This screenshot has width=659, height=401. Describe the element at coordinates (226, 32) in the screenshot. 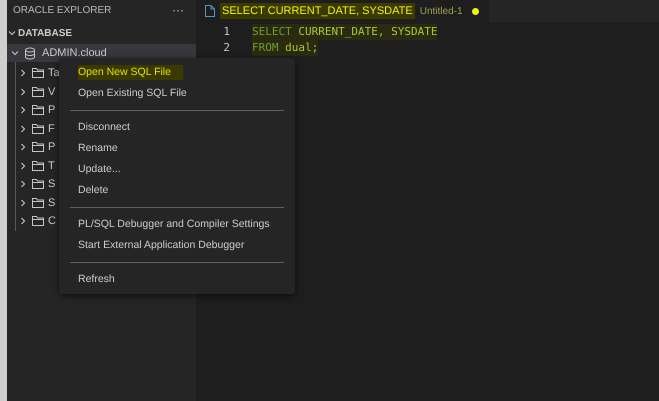

I see `line-number: 1` at that location.